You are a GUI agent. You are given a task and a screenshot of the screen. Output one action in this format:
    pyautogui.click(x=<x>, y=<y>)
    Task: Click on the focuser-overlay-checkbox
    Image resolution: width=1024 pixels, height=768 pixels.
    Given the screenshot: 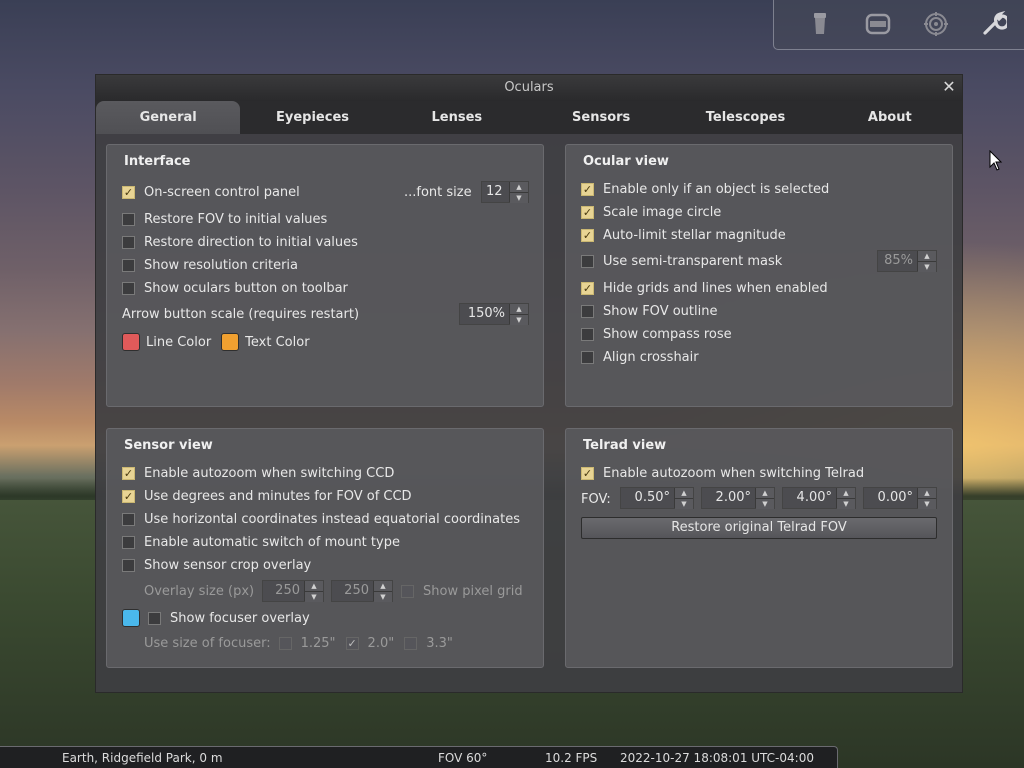 What is the action you would take?
    pyautogui.click(x=154, y=618)
    